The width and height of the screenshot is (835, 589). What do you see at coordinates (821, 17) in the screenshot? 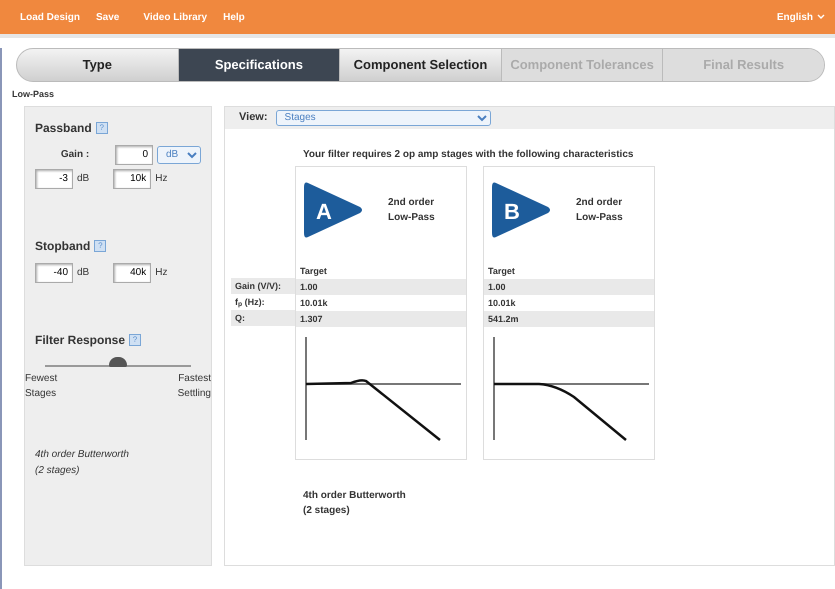
I see `caret-icon` at bounding box center [821, 17].